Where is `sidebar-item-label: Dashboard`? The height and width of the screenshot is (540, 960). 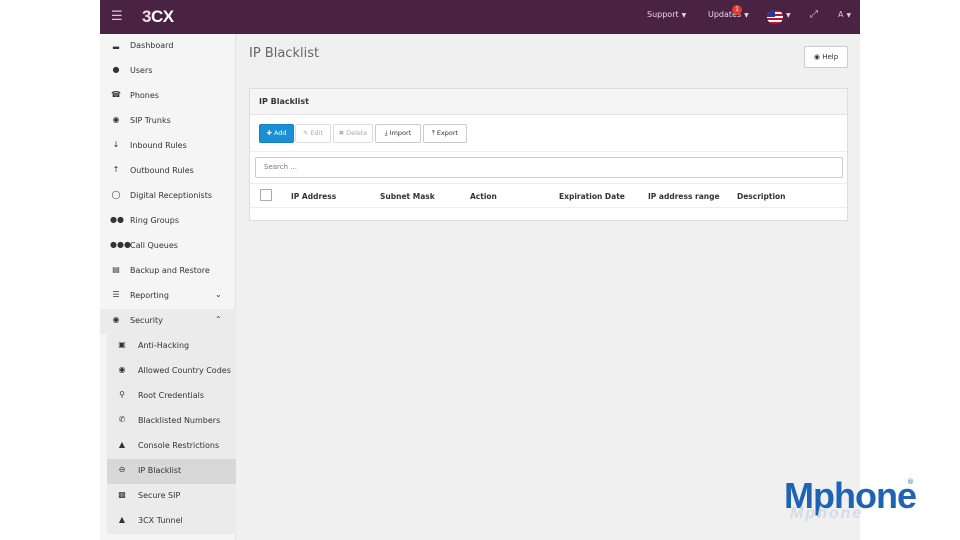 sidebar-item-label: Dashboard is located at coordinates (152, 45).